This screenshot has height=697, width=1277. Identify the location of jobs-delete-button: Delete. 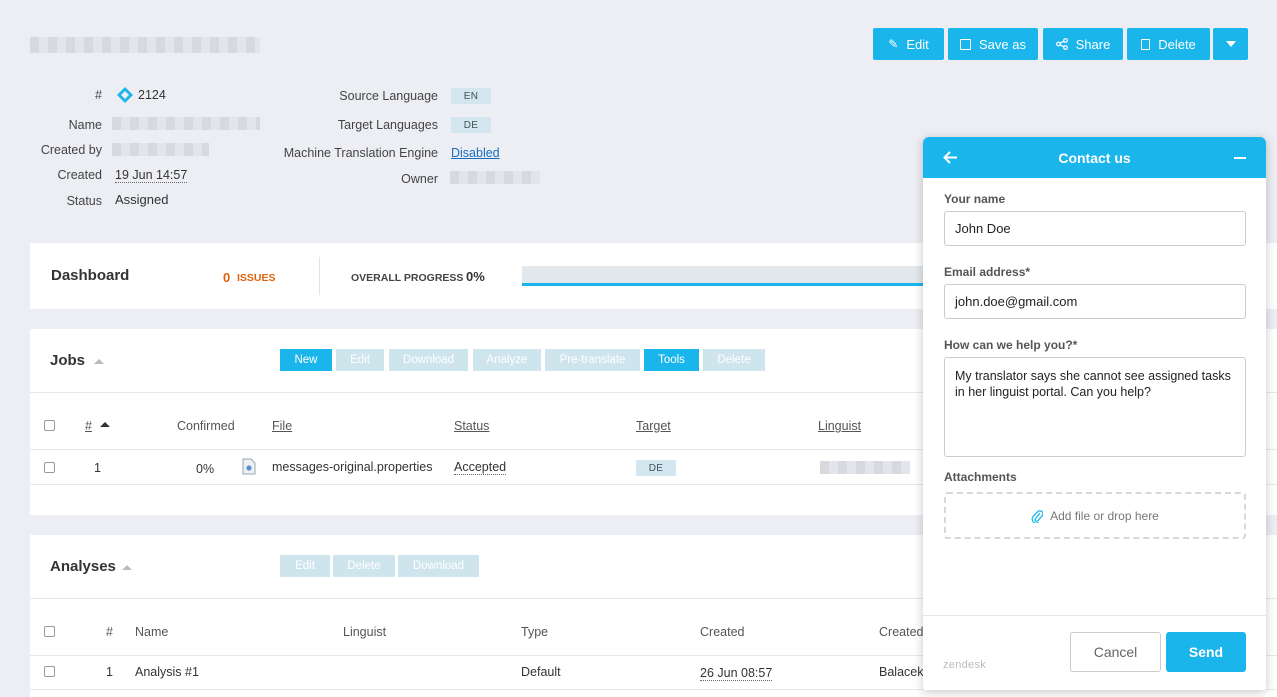
(734, 360).